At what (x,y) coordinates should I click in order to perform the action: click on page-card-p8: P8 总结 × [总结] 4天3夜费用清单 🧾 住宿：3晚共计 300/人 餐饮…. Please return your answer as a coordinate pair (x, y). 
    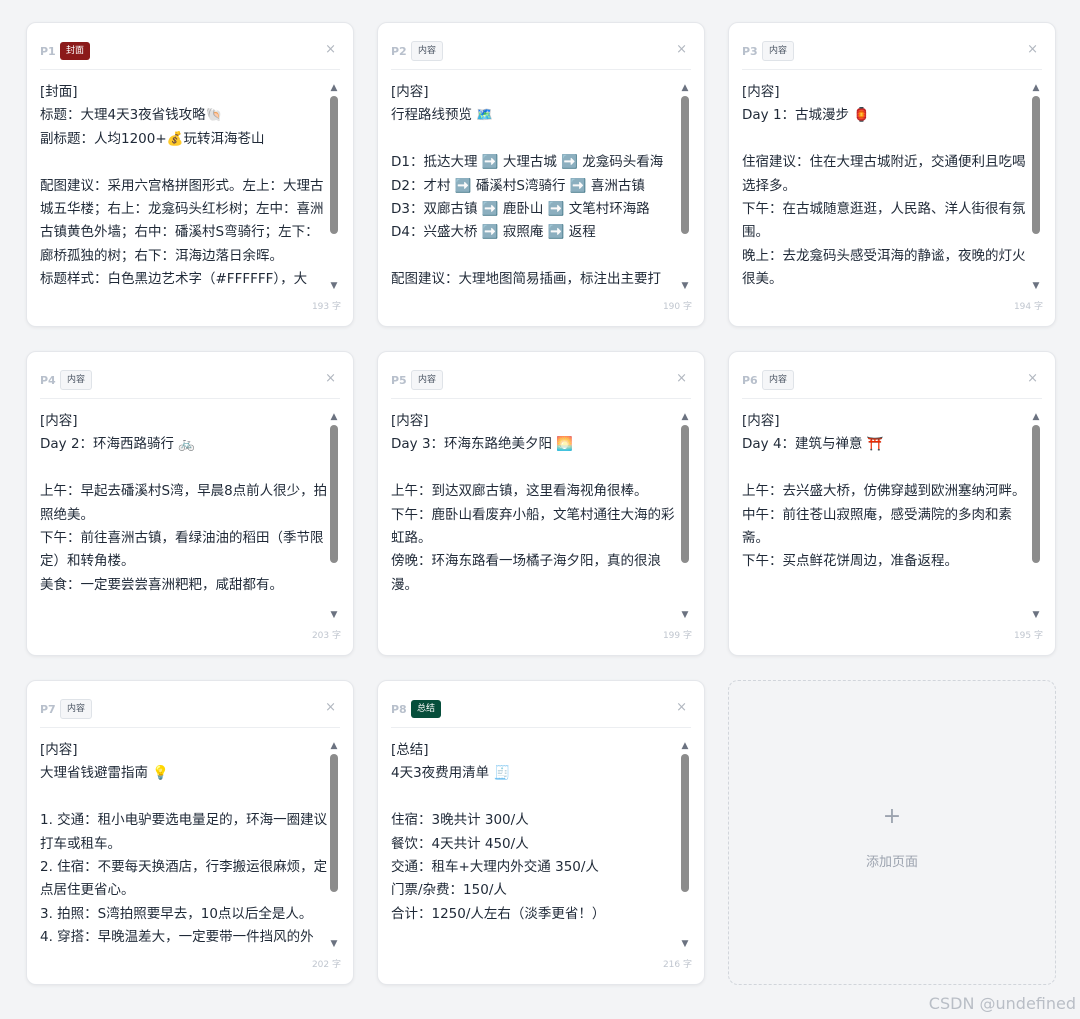
    Looking at the image, I should click on (541, 832).